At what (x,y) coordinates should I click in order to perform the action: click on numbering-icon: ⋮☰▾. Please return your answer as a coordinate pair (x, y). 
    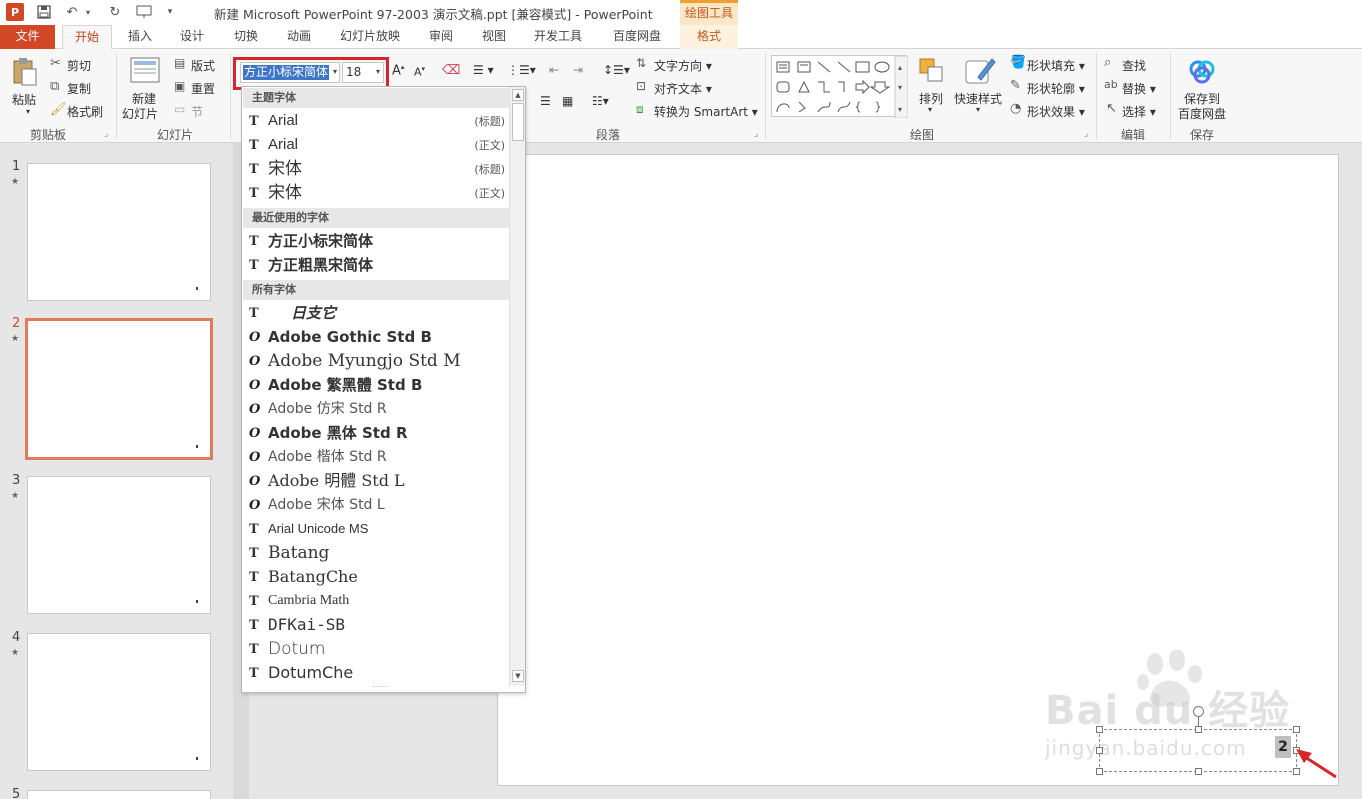
    Looking at the image, I should click on (521, 70).